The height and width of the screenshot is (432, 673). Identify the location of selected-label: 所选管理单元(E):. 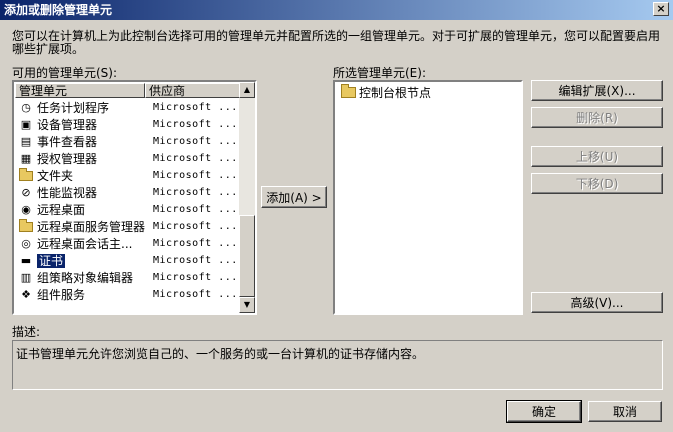
(379, 73).